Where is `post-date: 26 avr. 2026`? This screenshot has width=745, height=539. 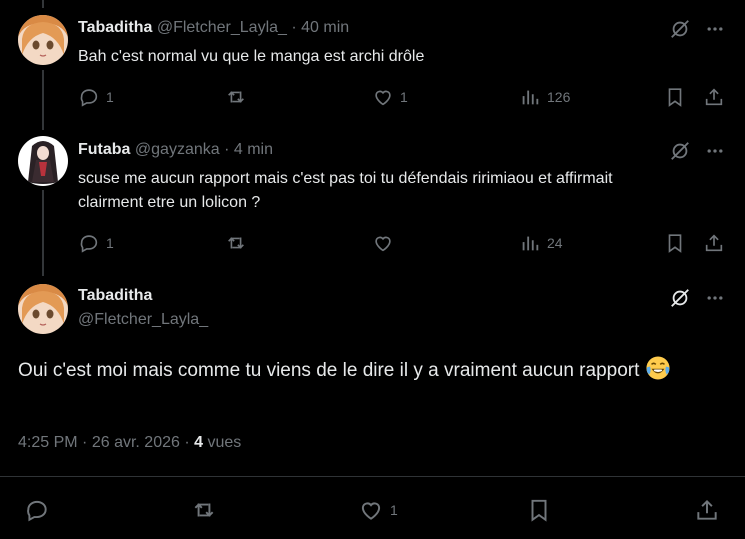 post-date: 26 avr. 2026 is located at coordinates (136, 442).